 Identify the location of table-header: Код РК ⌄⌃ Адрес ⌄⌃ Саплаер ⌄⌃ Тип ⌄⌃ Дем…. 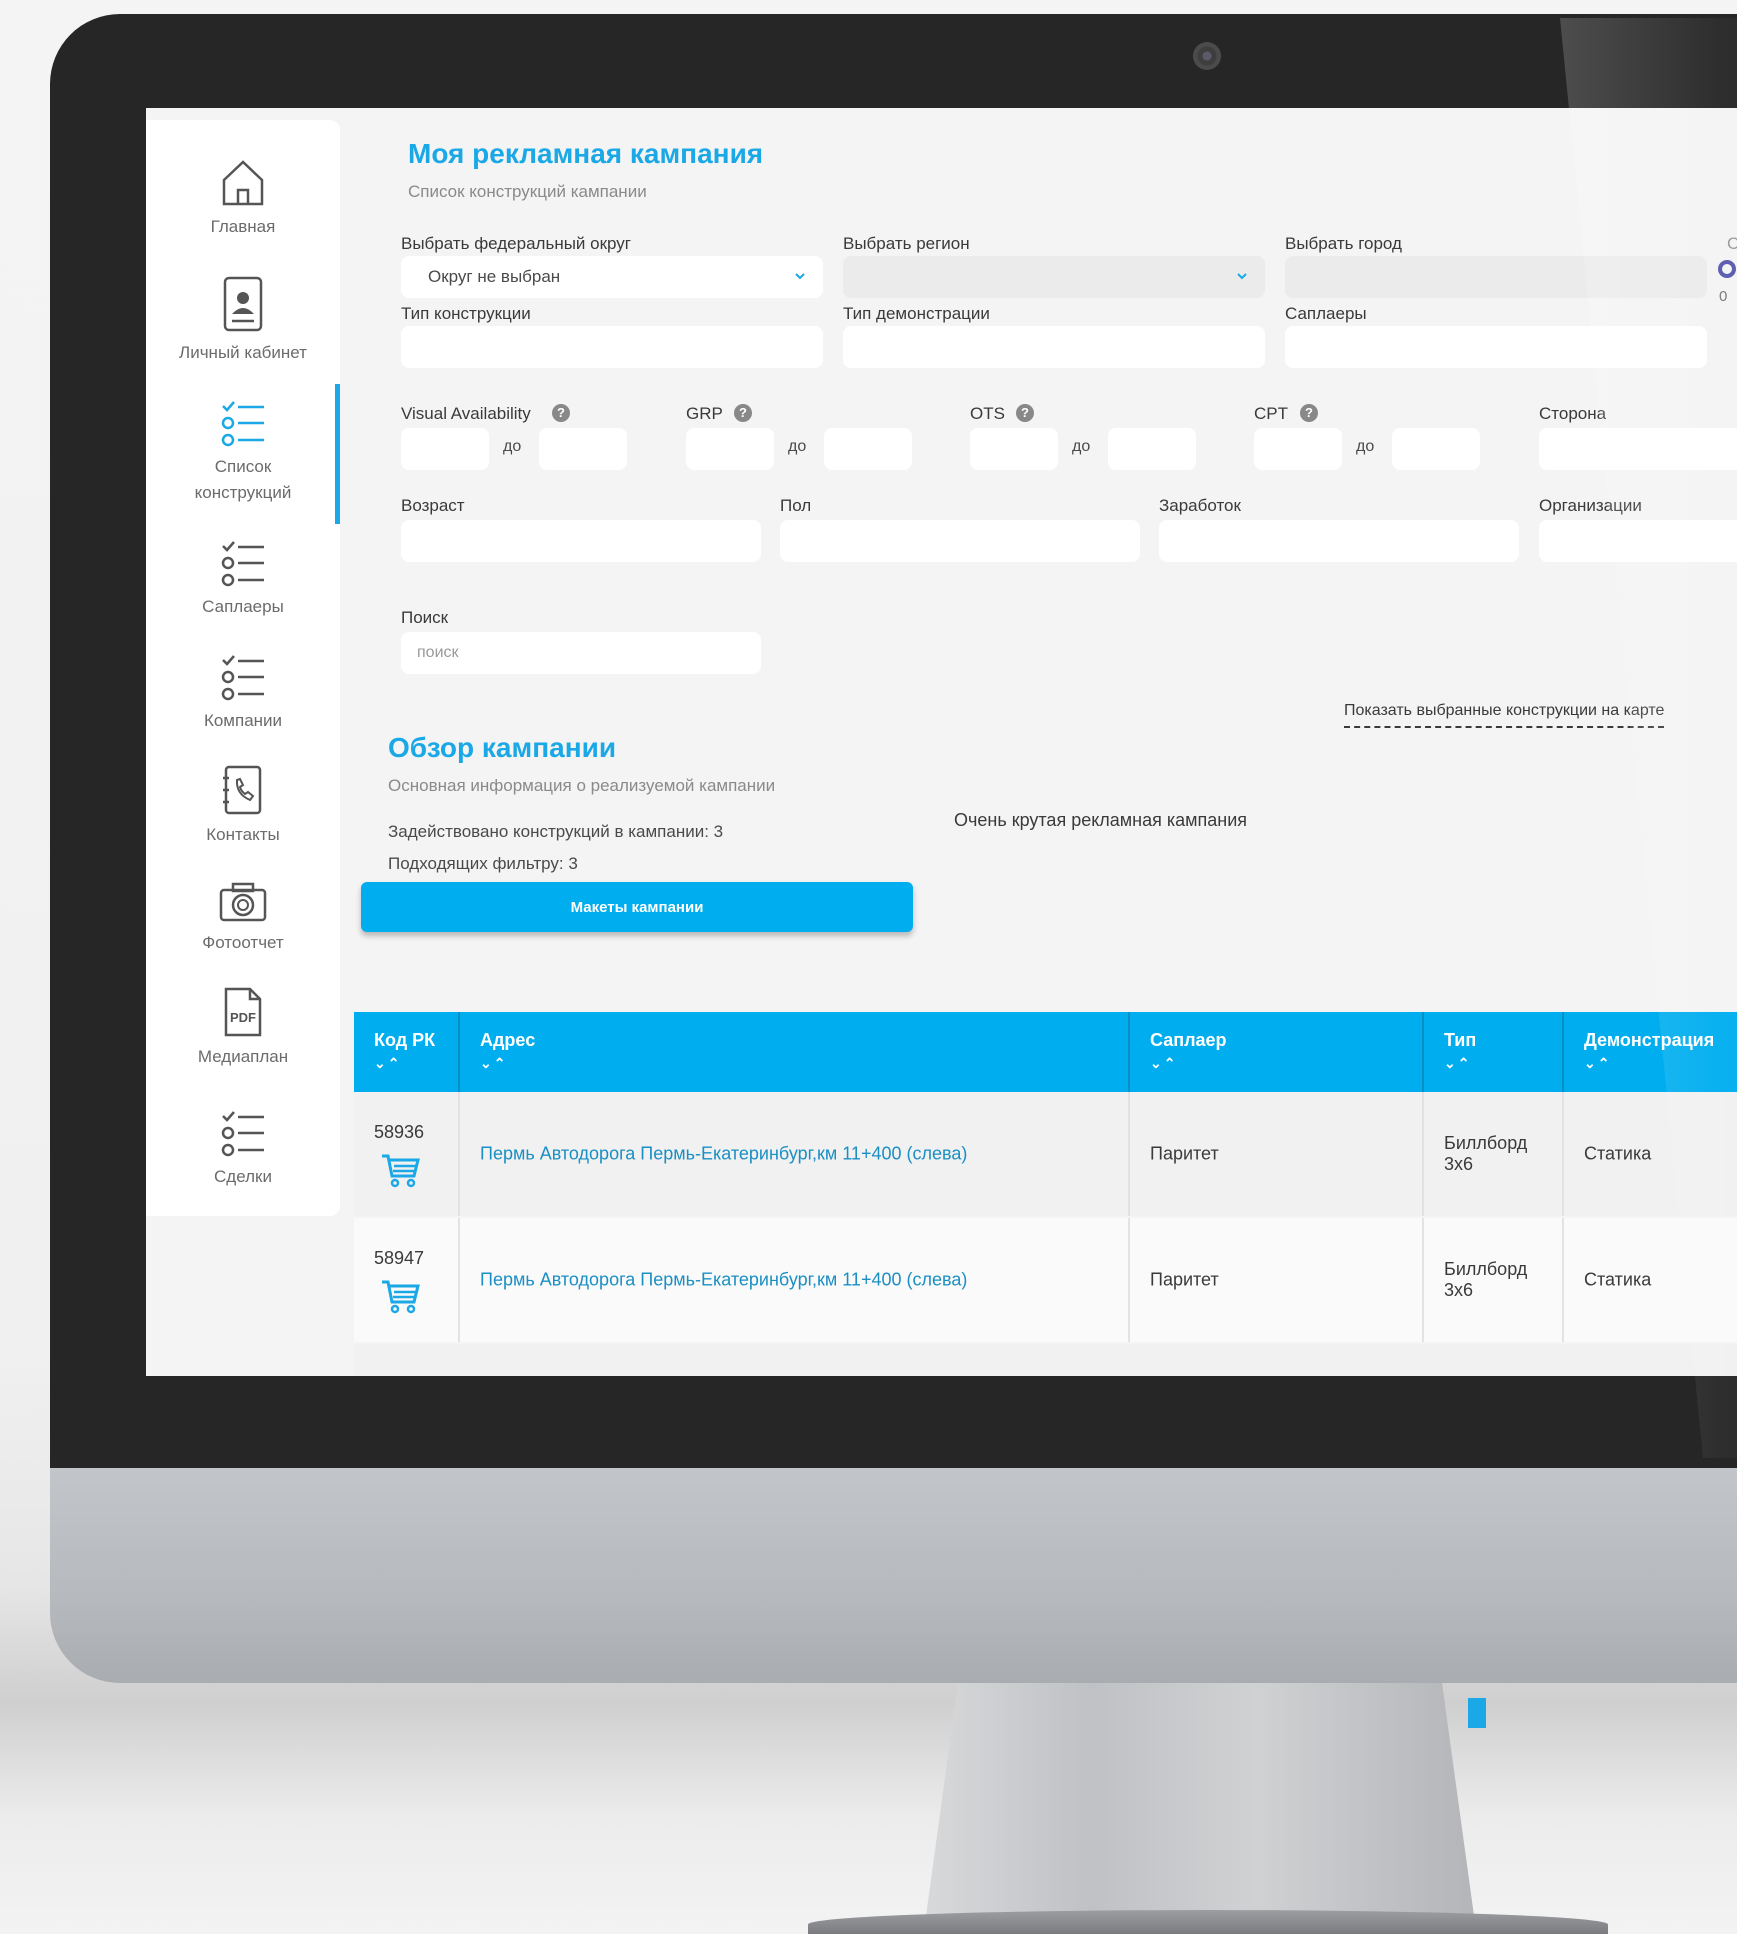
(1045, 1052).